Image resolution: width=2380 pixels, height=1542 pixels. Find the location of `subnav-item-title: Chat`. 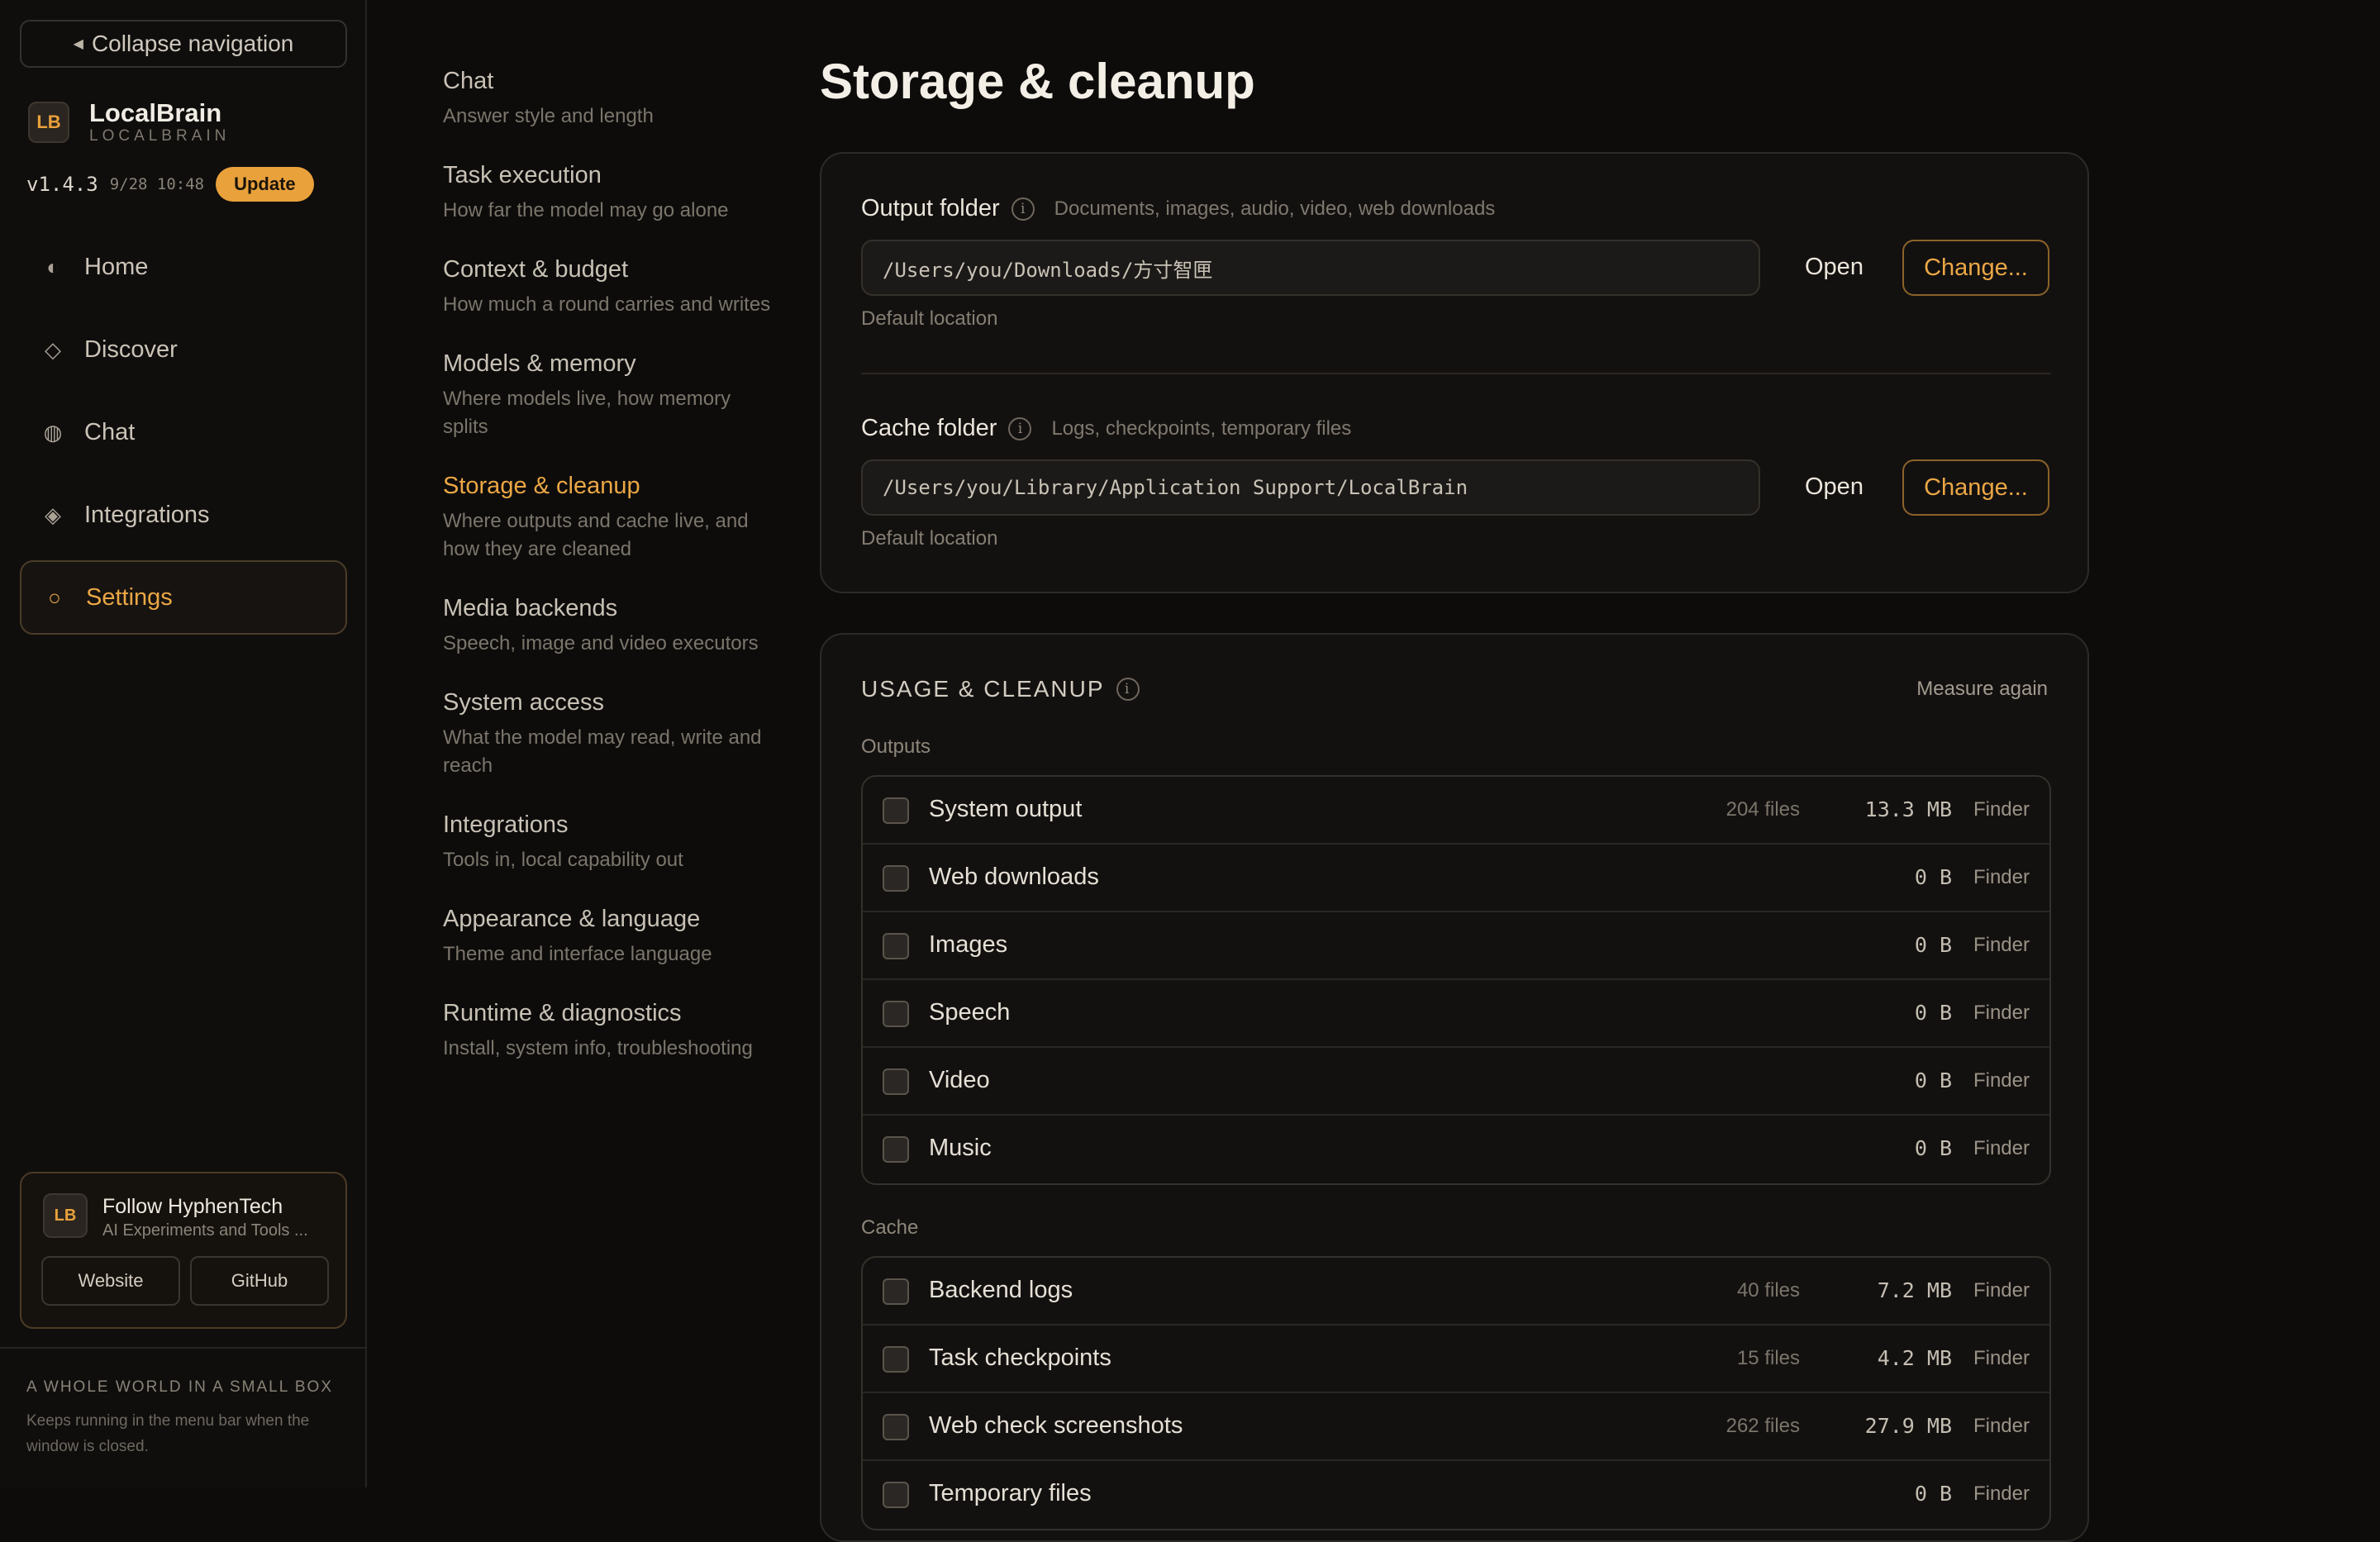

subnav-item-title: Chat is located at coordinates (468, 81).